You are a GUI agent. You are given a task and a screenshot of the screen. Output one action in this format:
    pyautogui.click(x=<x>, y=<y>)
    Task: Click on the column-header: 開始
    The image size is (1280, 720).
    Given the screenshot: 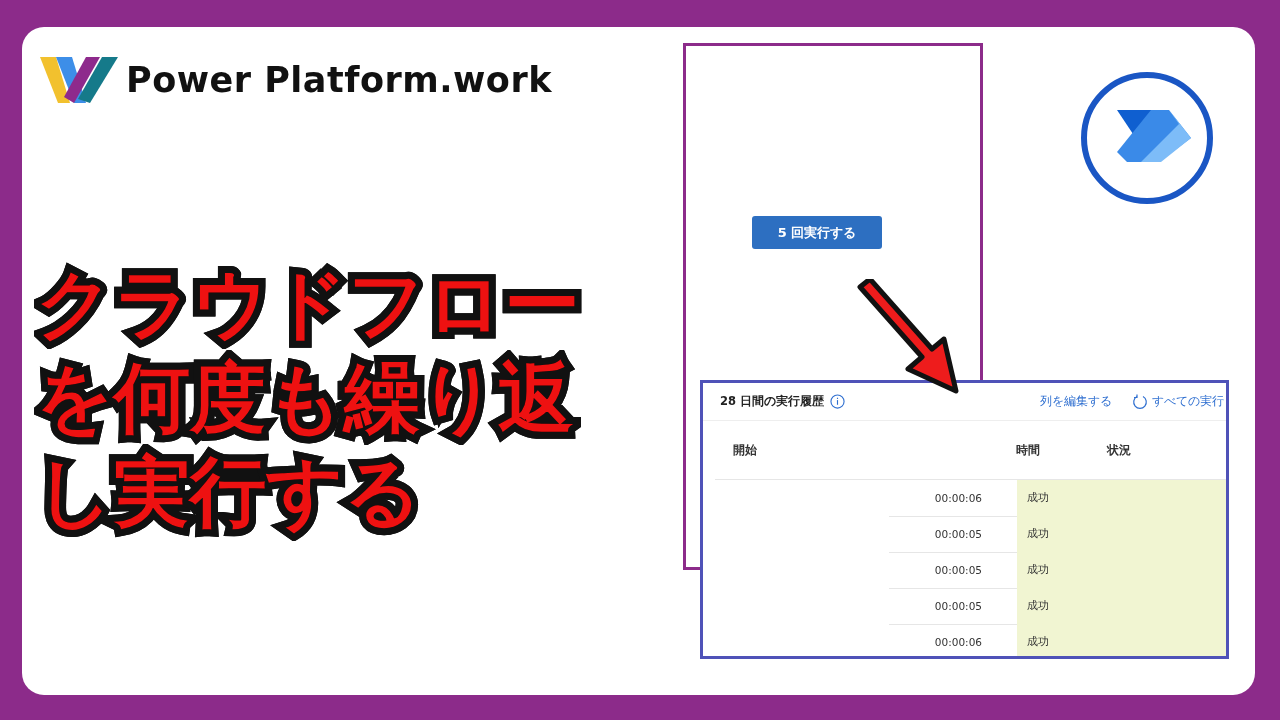 What is the action you would take?
    pyautogui.click(x=745, y=450)
    